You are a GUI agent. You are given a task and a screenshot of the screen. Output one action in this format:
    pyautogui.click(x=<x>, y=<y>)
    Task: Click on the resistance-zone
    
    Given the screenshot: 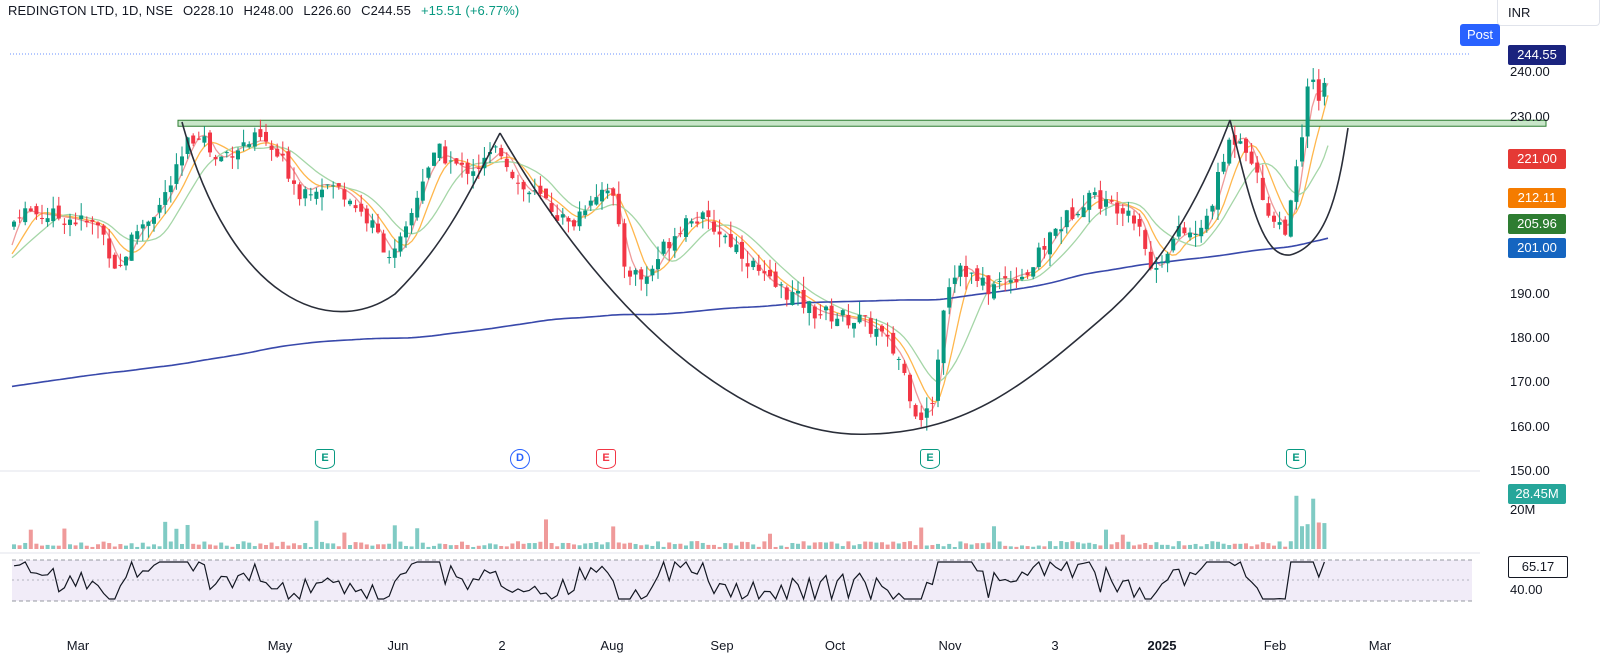 What is the action you would take?
    pyautogui.click(x=862, y=123)
    